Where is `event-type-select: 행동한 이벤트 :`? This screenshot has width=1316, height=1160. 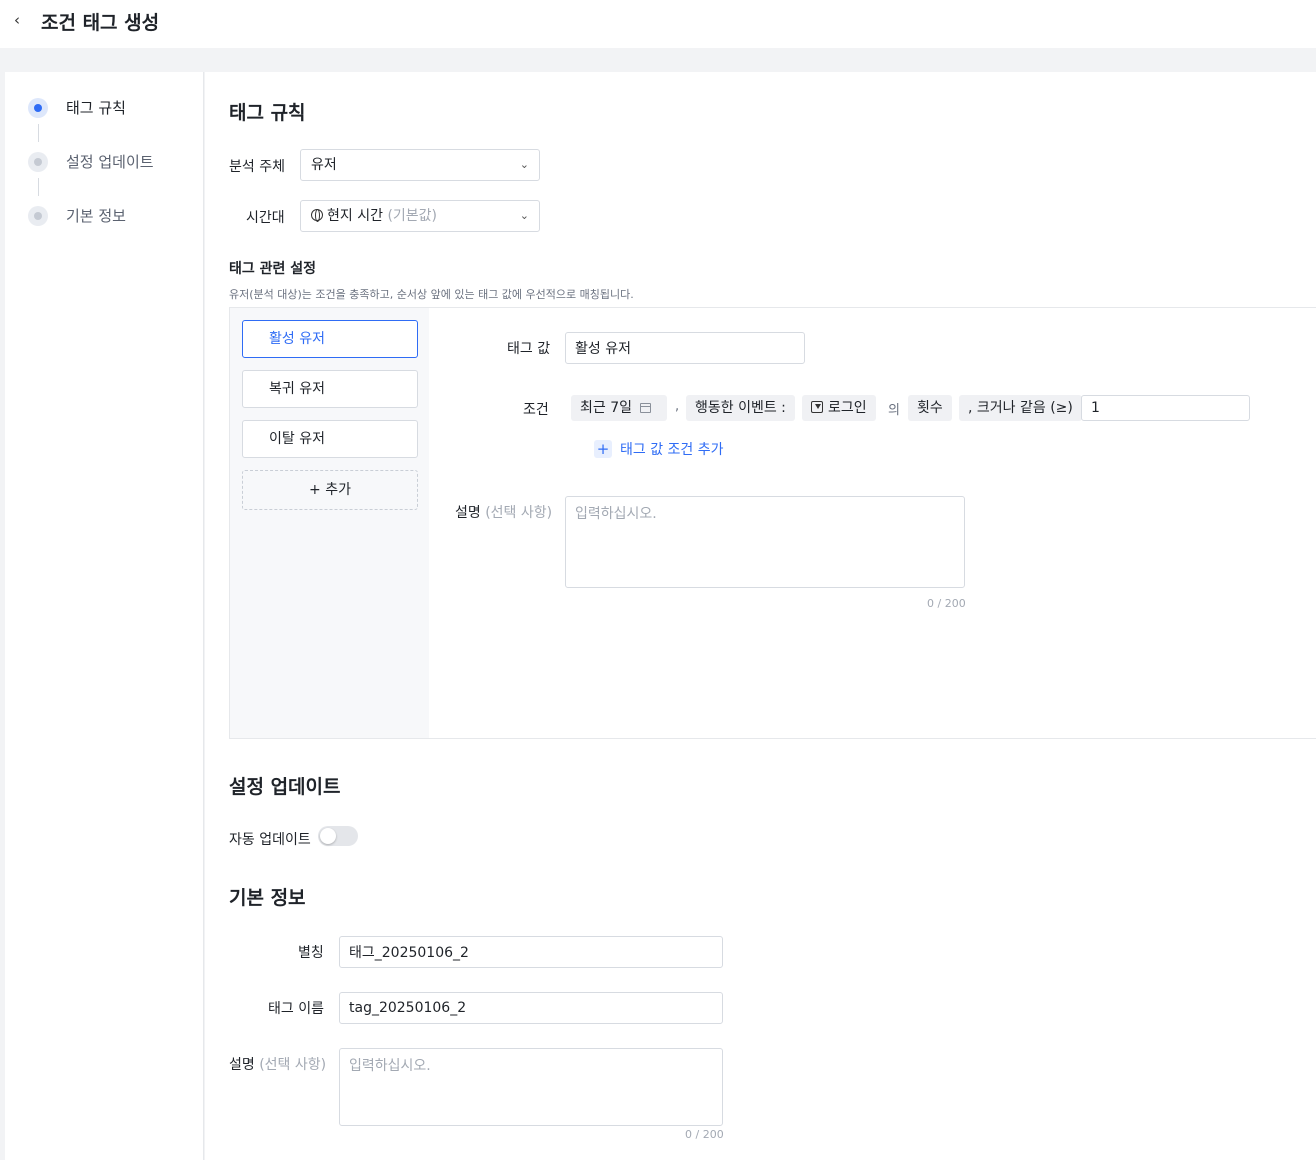
event-type-select: 행동한 이벤트 : is located at coordinates (740, 408).